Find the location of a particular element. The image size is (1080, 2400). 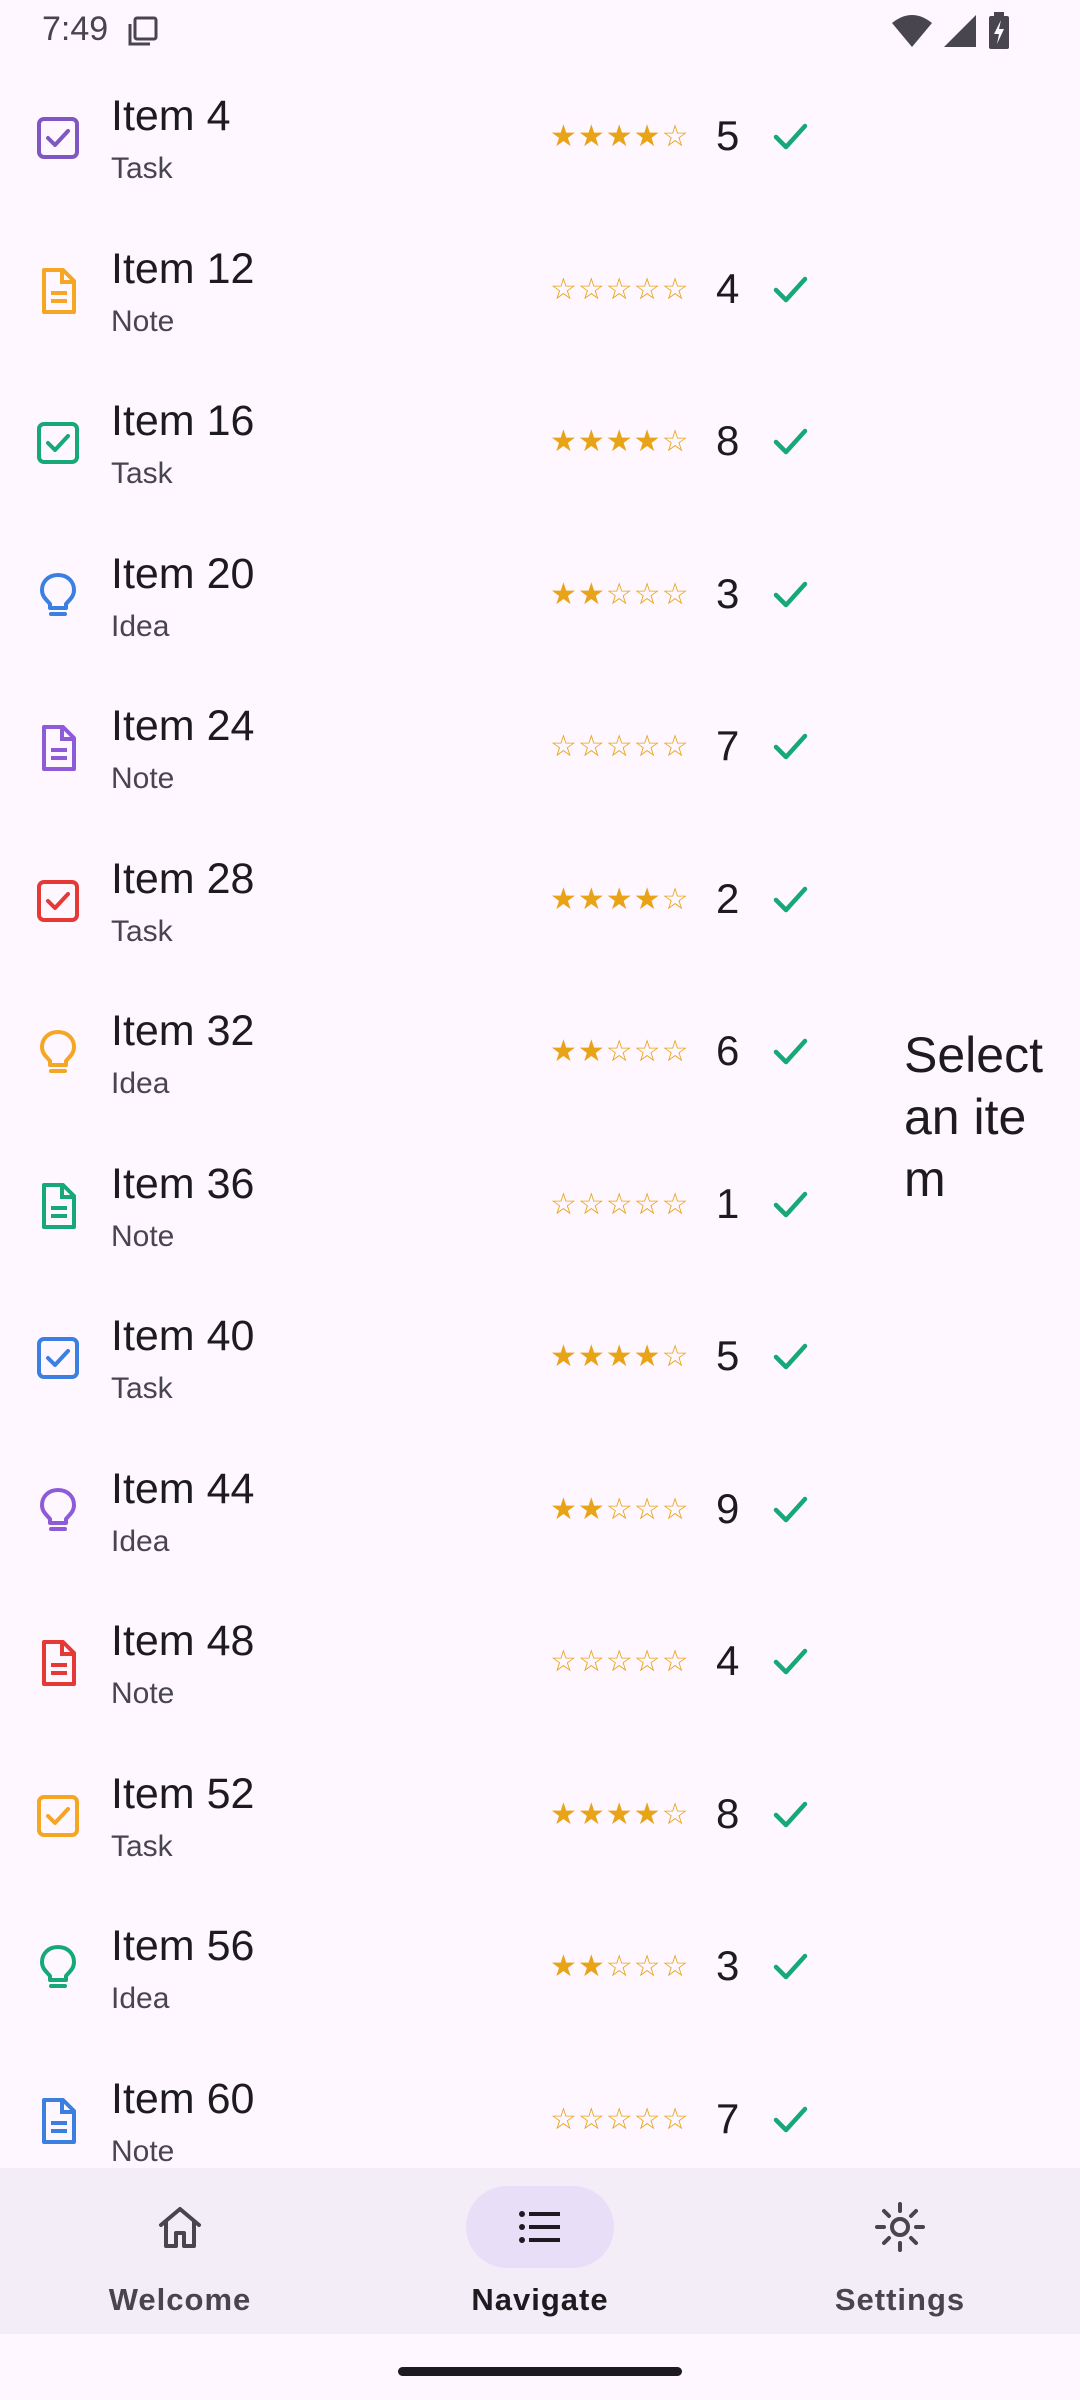

item-count: 7 is located at coordinates (728, 2118).